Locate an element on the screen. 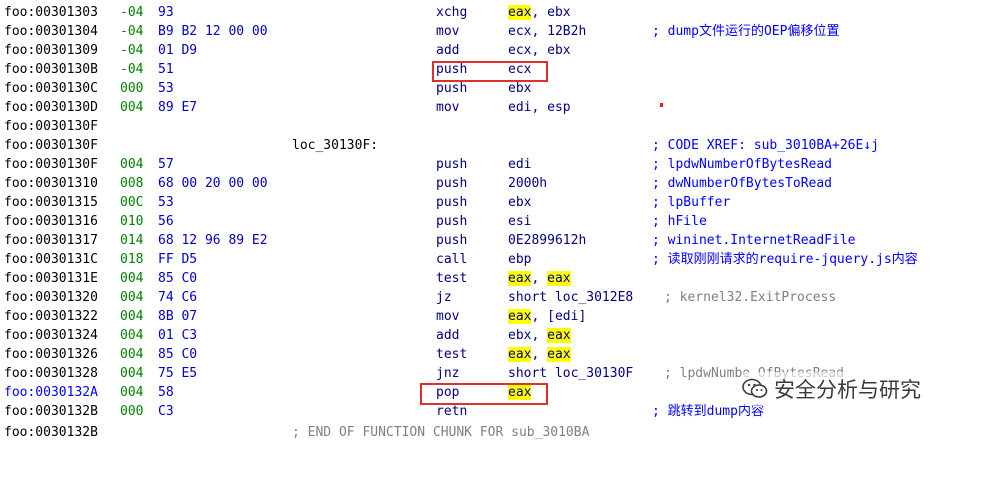  instruction-operands: eax, ebx is located at coordinates (539, 12).